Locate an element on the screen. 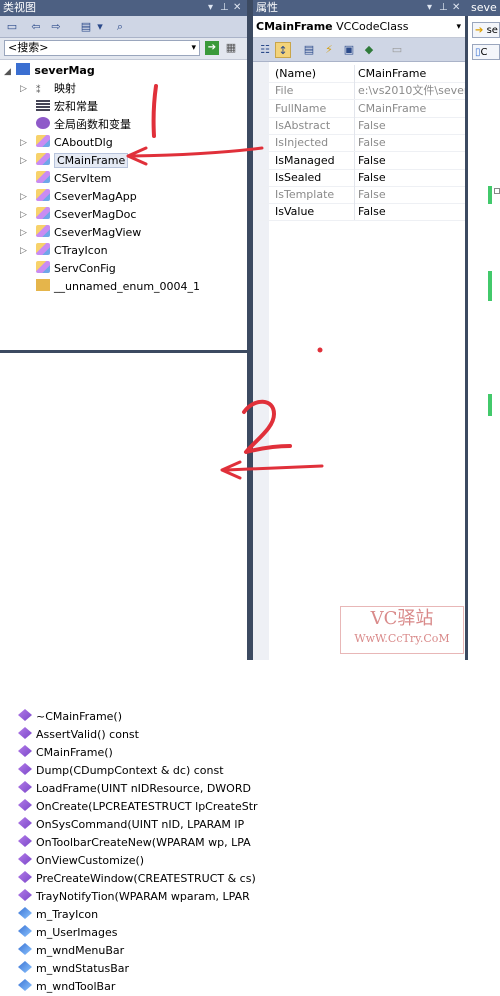 This screenshot has width=500, height=996. member-item: Dump(CDumpContext & dc) const is located at coordinates (121, 771).